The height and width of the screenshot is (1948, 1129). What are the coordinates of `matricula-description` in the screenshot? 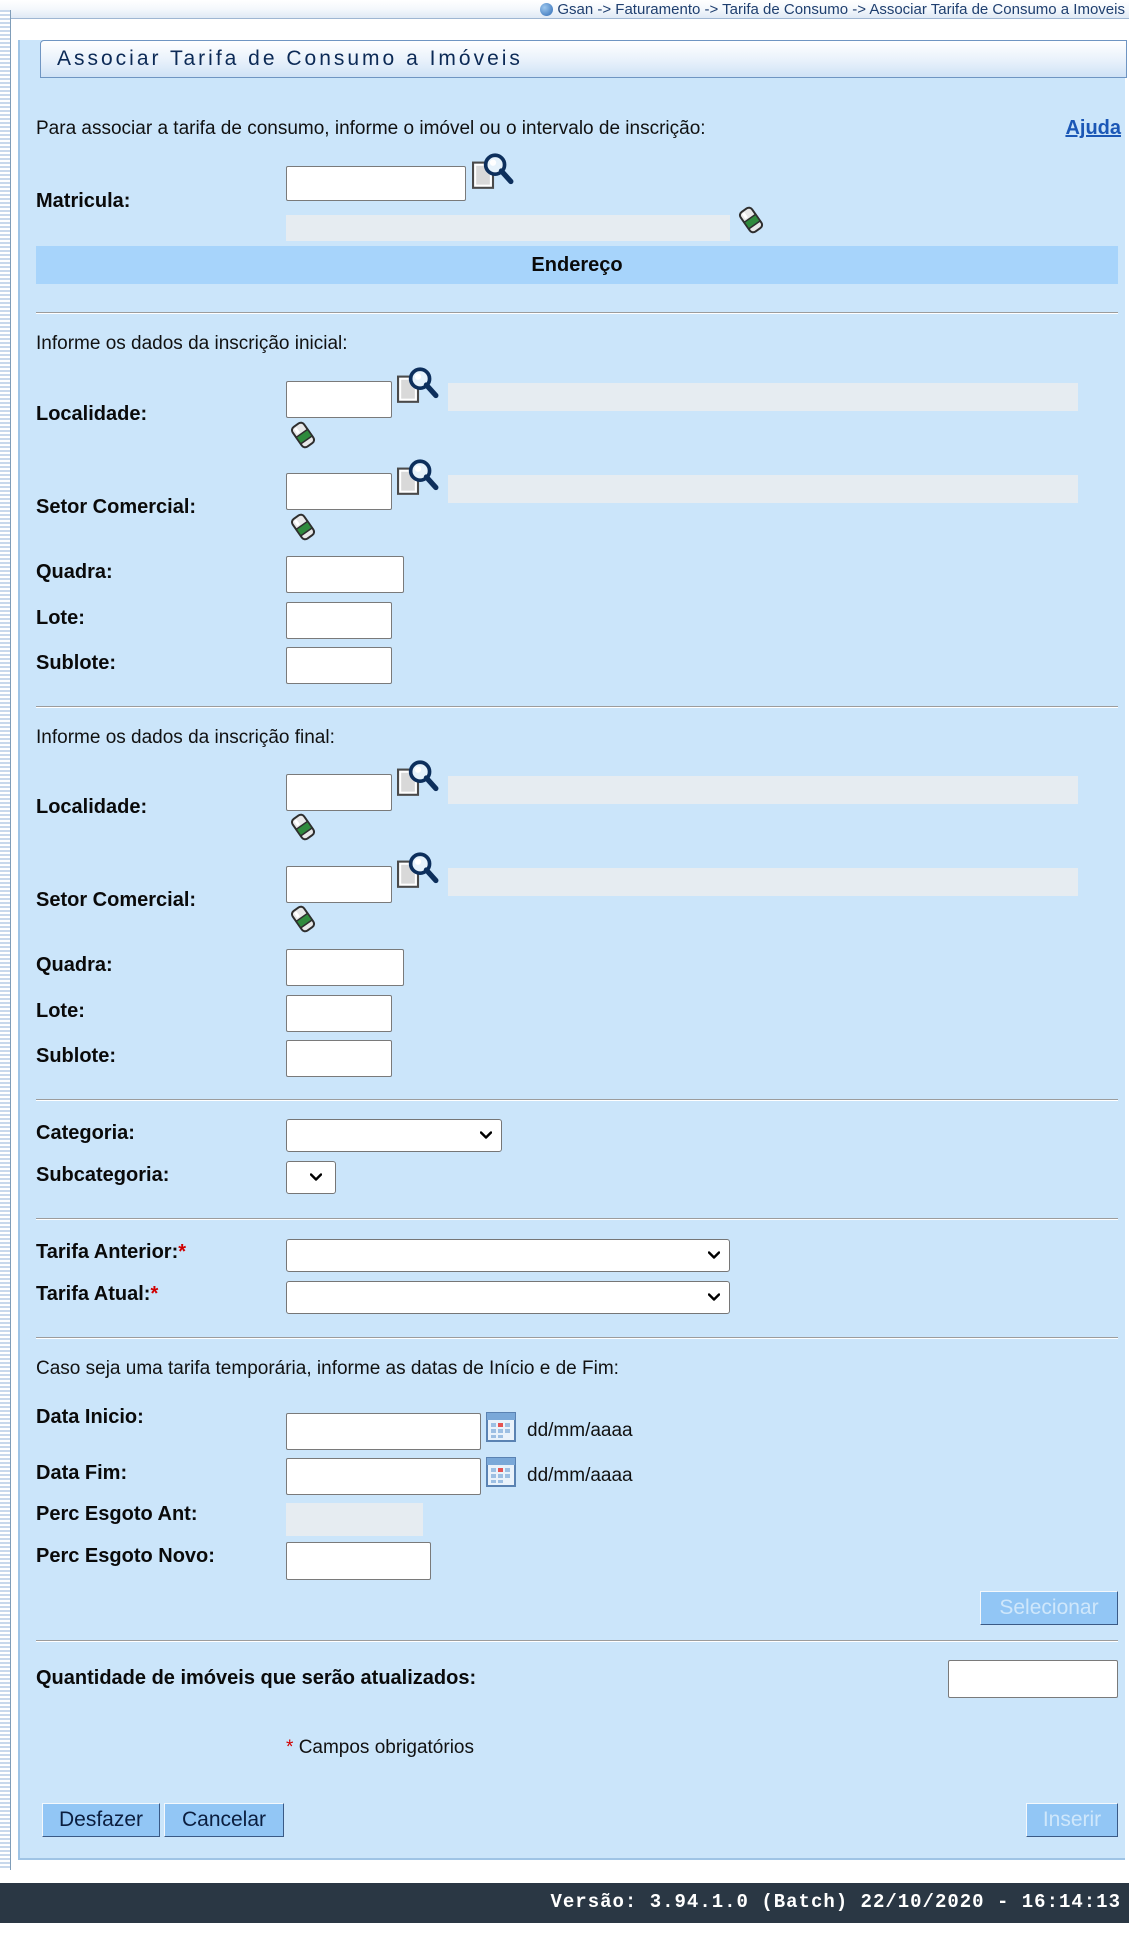 It's located at (508, 228).